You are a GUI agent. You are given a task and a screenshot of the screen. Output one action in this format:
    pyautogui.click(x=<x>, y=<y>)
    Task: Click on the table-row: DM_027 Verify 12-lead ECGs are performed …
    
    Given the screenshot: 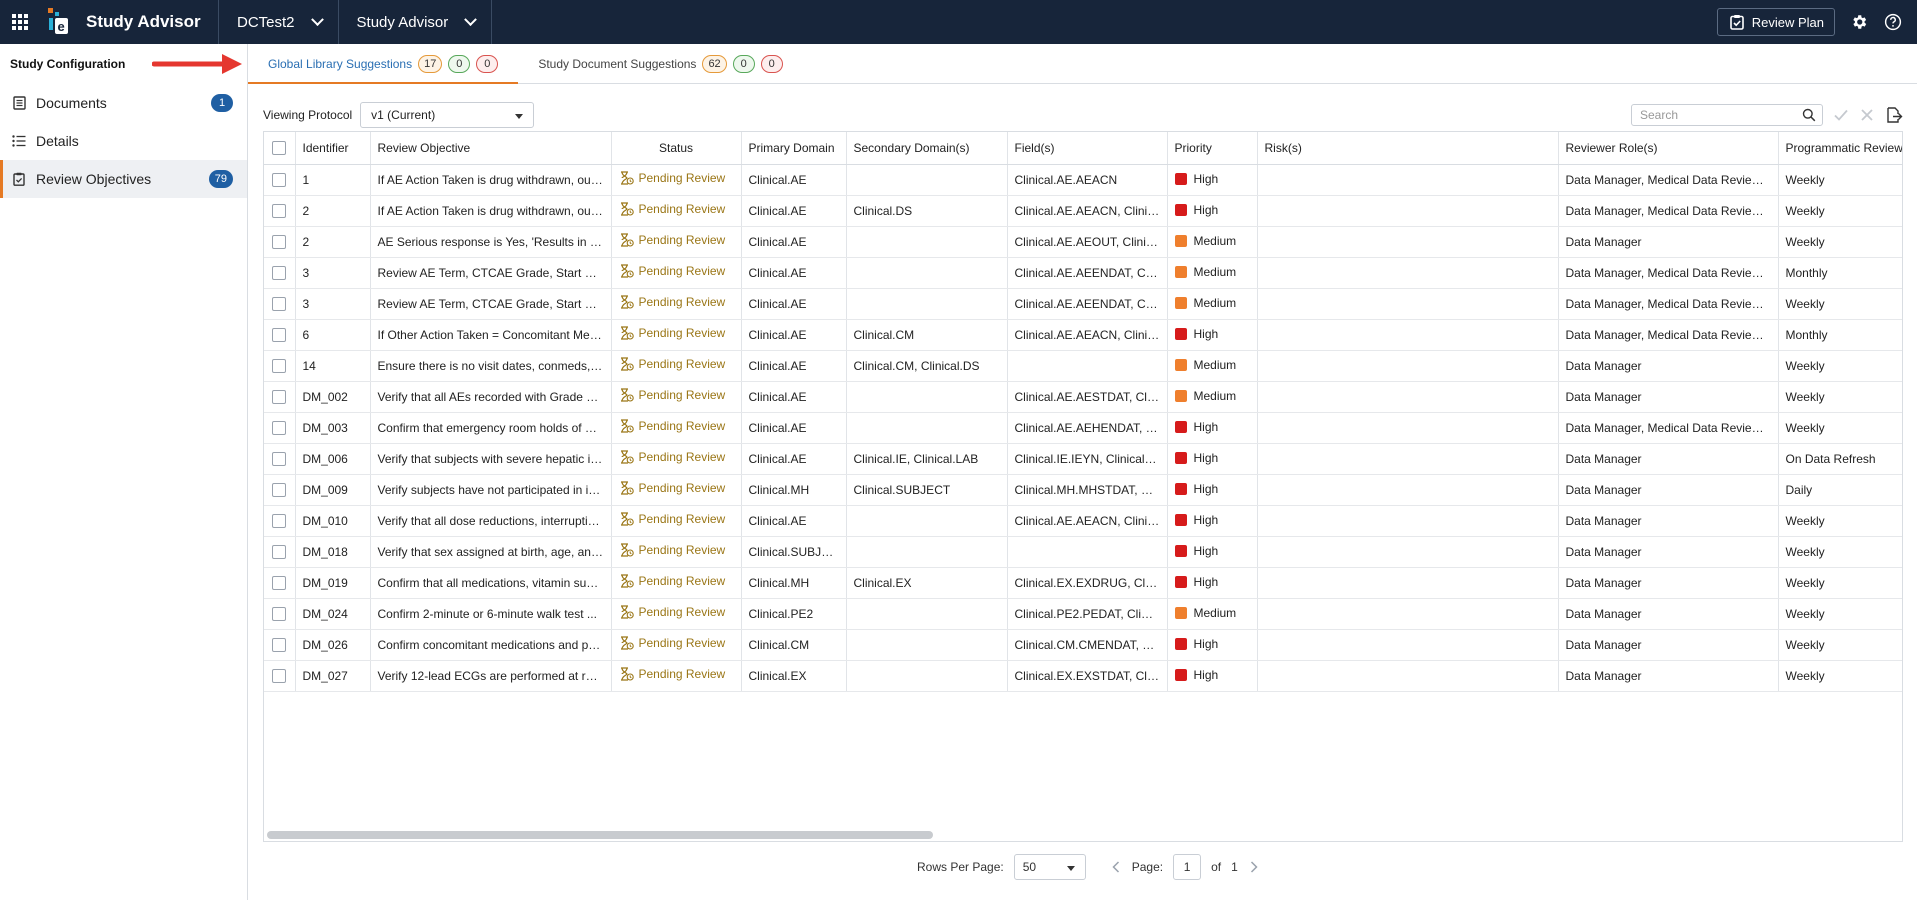 What is the action you would take?
    pyautogui.click(x=1083, y=676)
    